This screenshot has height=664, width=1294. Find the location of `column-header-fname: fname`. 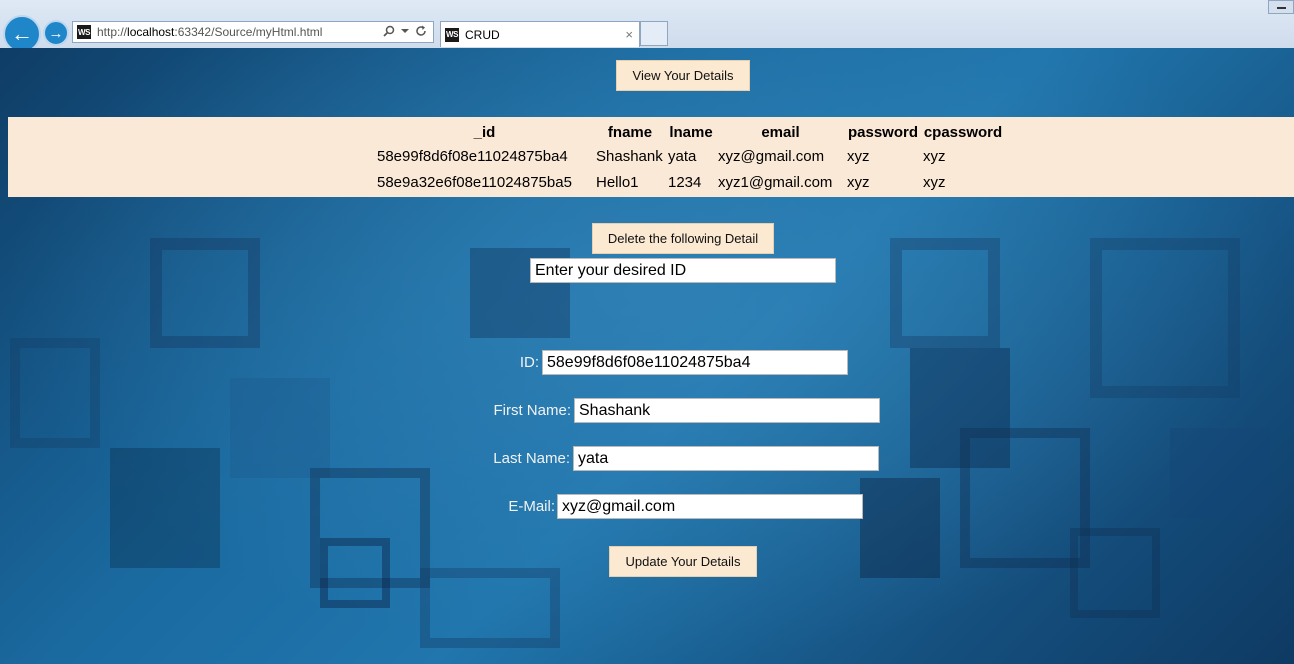

column-header-fname: fname is located at coordinates (630, 132).